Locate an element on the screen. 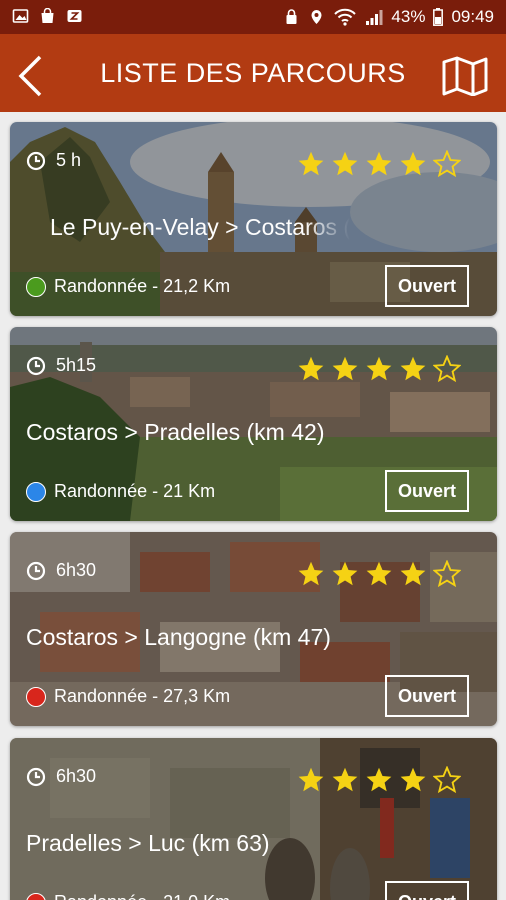 This screenshot has height=900, width=506. route-meta: Randonnée - 27,3 Km is located at coordinates (128, 696).